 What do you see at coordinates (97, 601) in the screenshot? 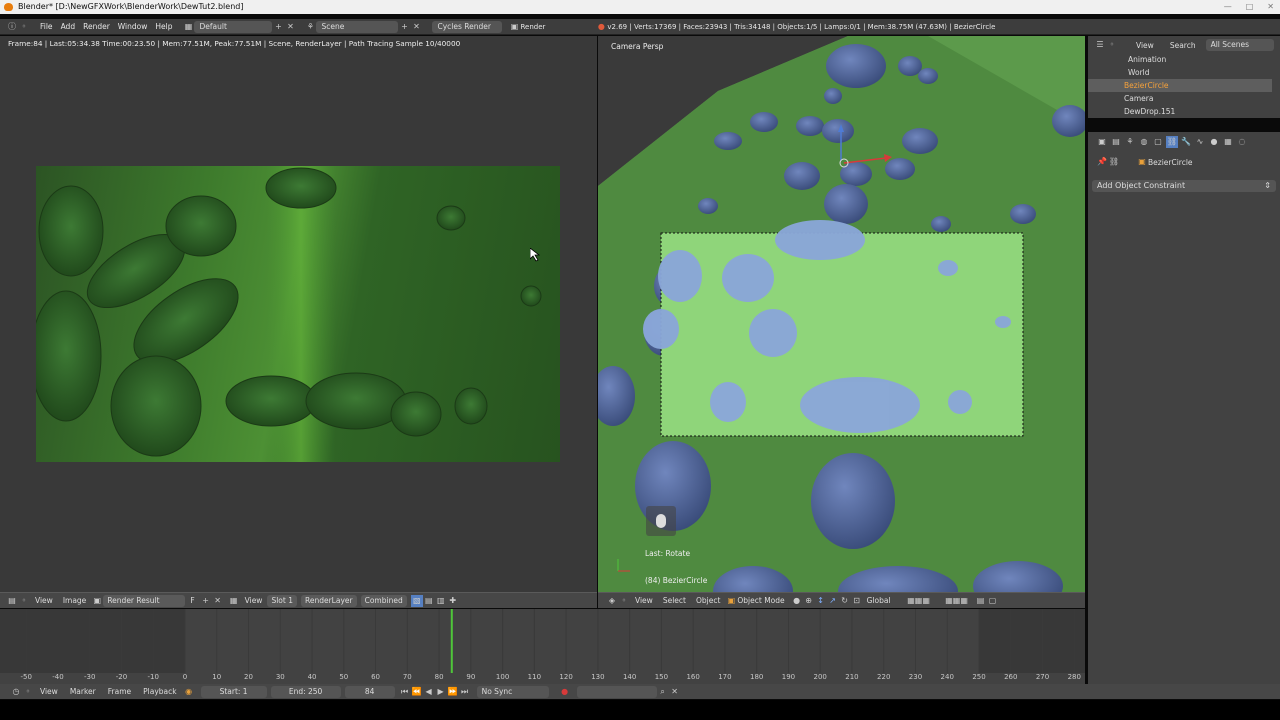
I see `image-browse-icon: ▣` at bounding box center [97, 601].